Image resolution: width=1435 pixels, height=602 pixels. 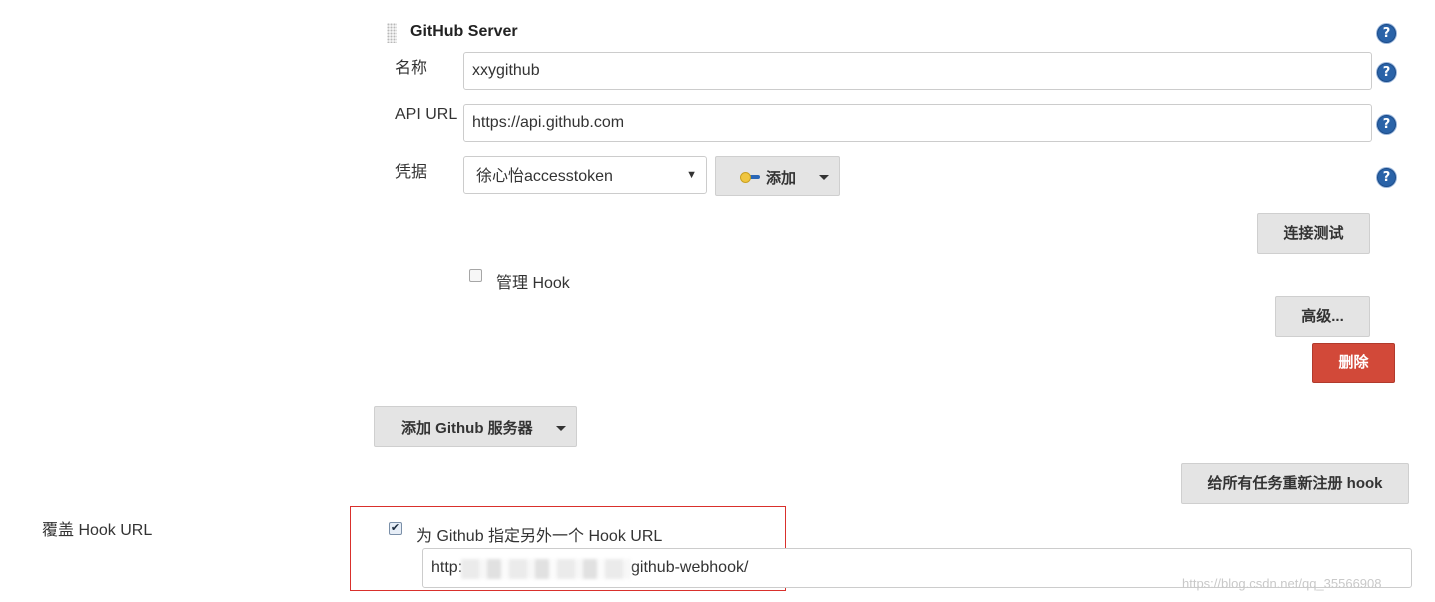 I want to click on redacted-url-section, so click(x=546, y=569).